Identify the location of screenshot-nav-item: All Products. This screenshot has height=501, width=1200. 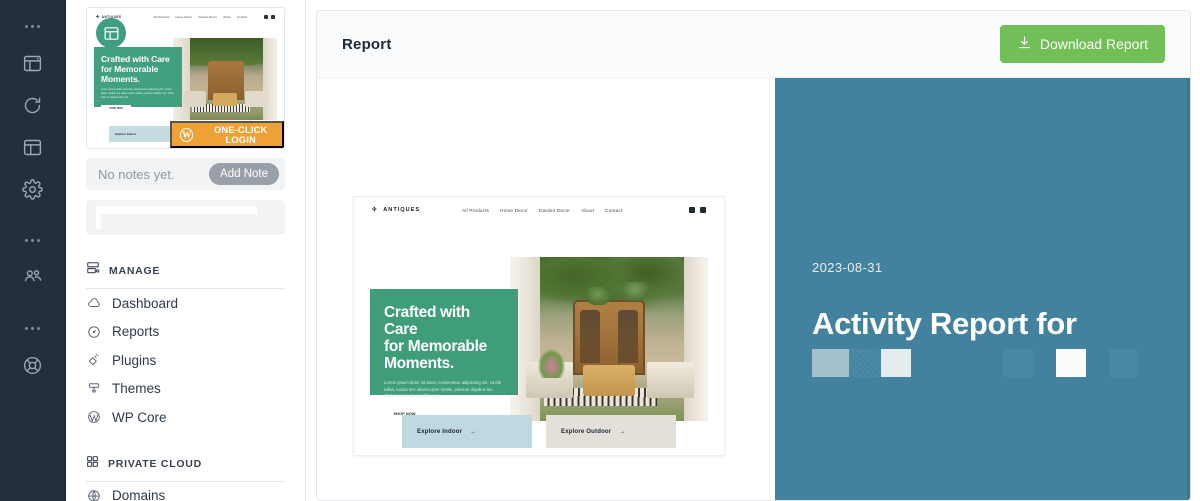
(476, 210).